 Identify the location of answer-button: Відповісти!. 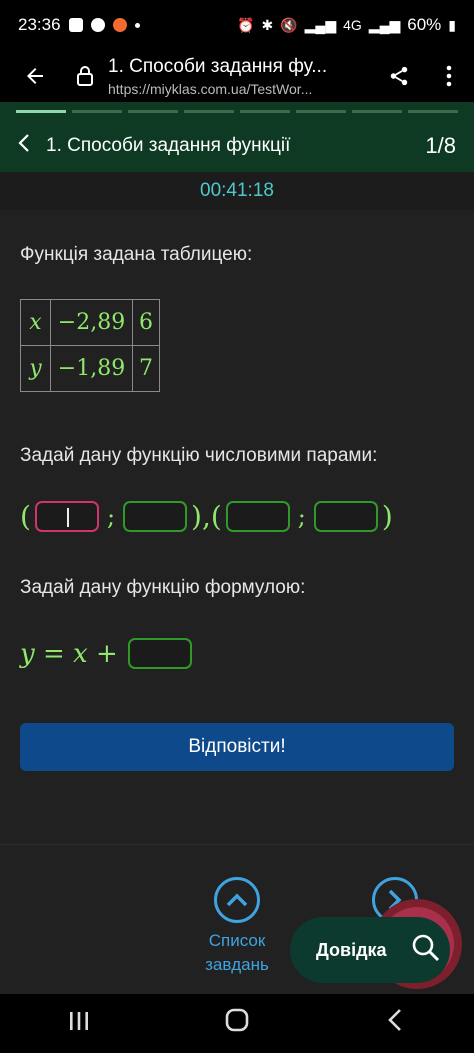
(237, 747).